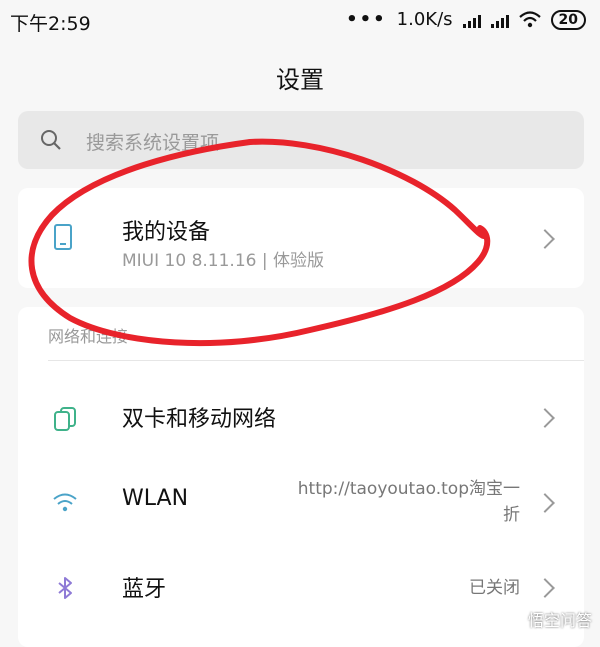 This screenshot has height=647, width=600. I want to click on list-item-wlan: WLAN http://taoyoutao.top淘宝一 折, so click(301, 502).